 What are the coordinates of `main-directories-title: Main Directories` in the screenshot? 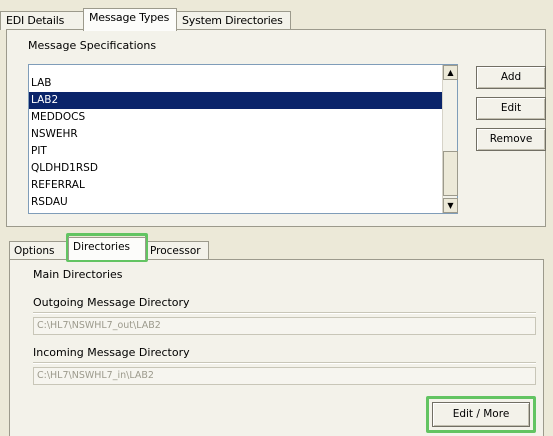 It's located at (78, 274).